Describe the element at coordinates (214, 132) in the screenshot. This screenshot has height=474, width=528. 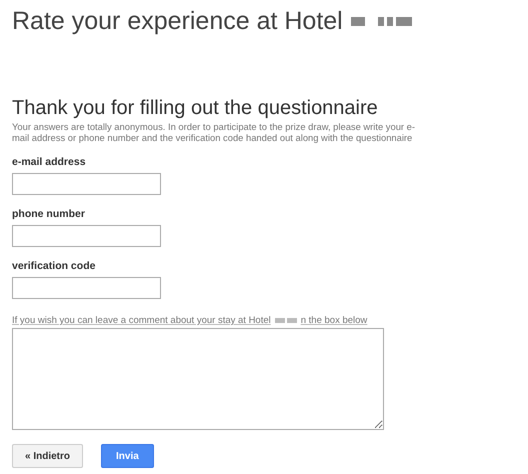
I see `description-text: Your answers are totally anonymous. In order to participate to the prize draw, please write your e- mail address or phone number and the verification code handed out along with the questionnaire` at that location.